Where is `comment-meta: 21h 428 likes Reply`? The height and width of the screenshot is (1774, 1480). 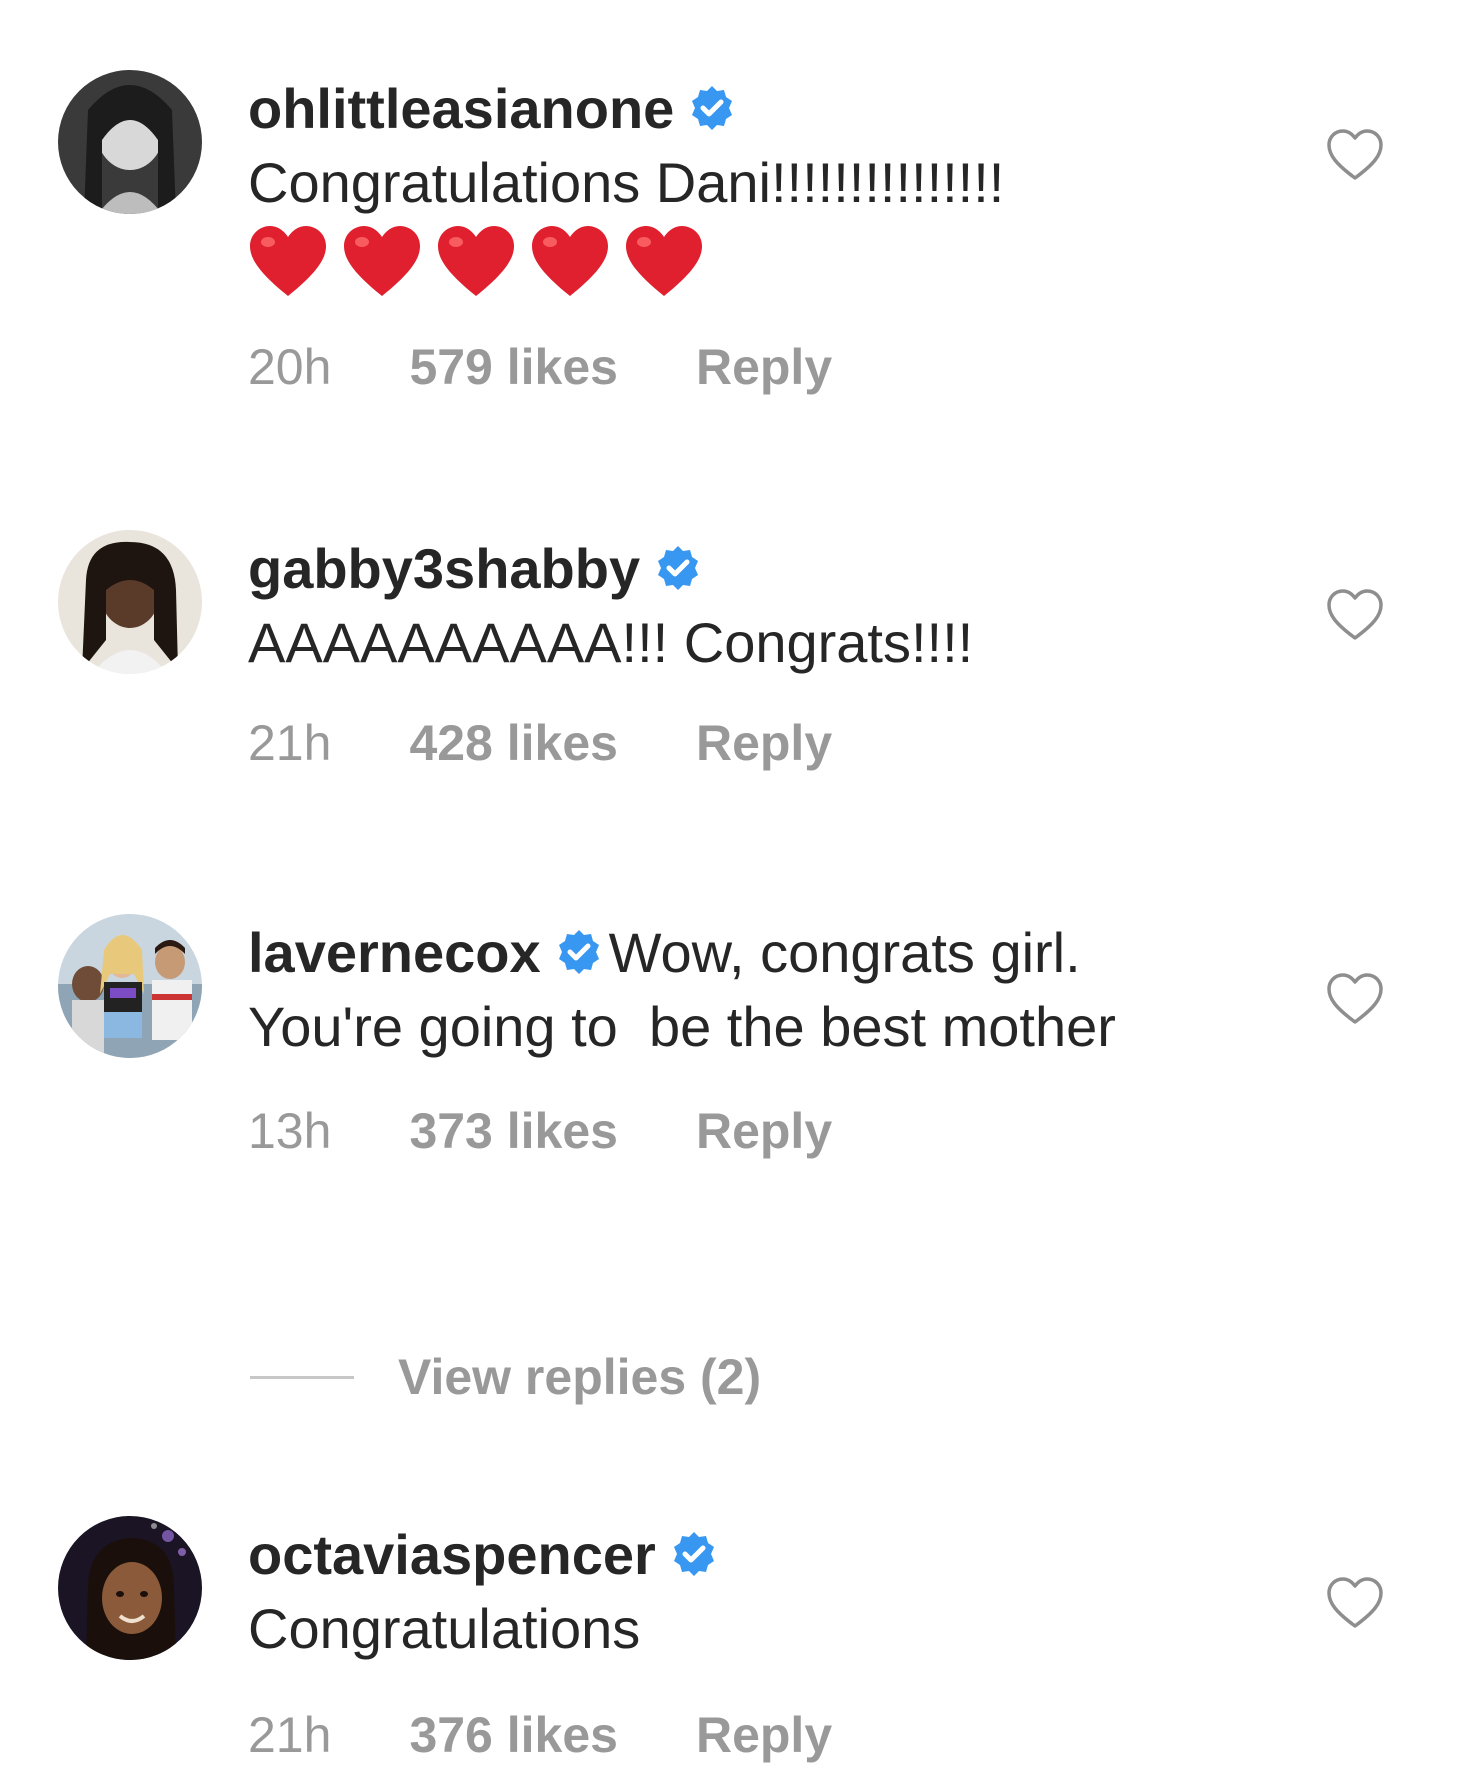
comment-meta: 21h 428 likes Reply is located at coordinates (738, 743).